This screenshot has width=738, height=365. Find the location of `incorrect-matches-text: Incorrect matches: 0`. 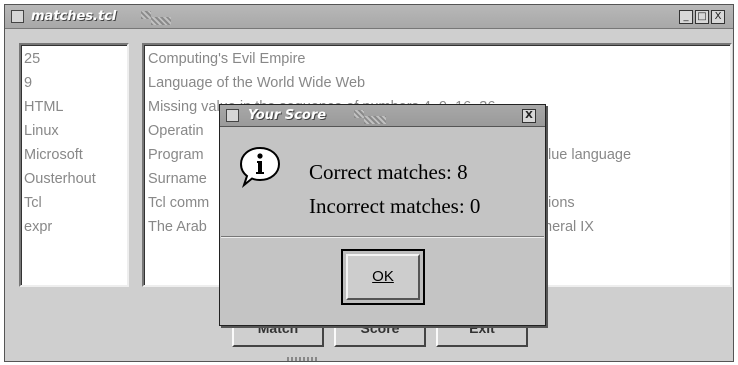

incorrect-matches-text: Incorrect matches: 0 is located at coordinates (395, 206).